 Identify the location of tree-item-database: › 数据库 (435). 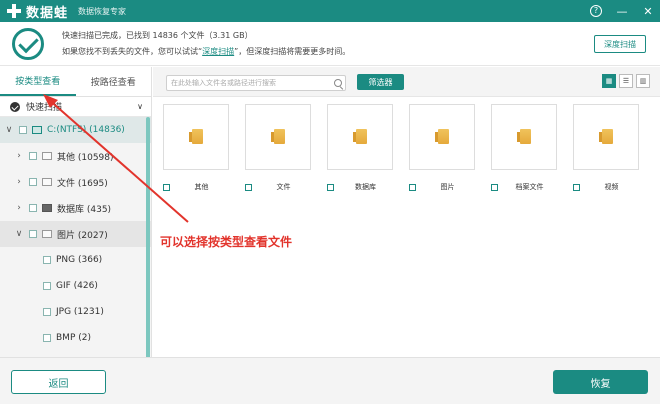
(75, 208).